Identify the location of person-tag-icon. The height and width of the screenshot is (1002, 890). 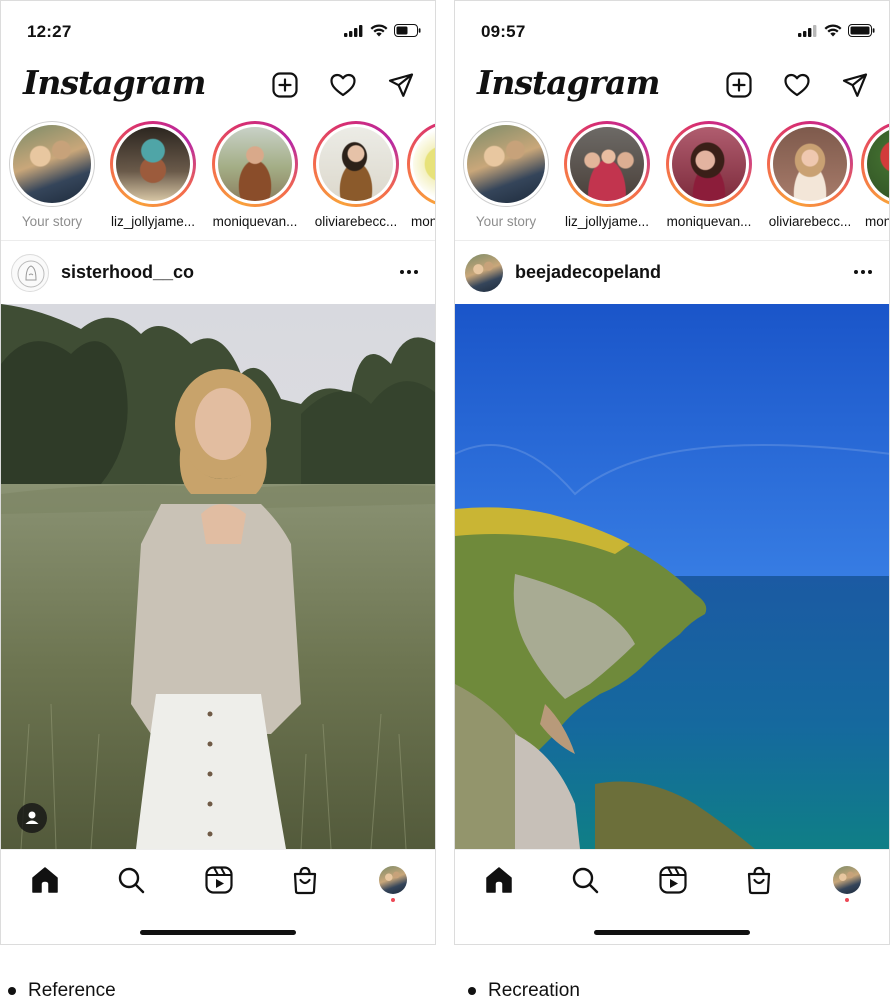
(32, 818).